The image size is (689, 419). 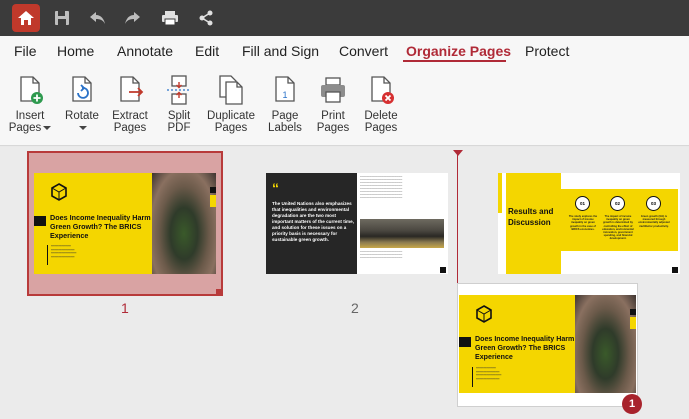 What do you see at coordinates (333, 116) in the screenshot?
I see `print-label-line1: Print` at bounding box center [333, 116].